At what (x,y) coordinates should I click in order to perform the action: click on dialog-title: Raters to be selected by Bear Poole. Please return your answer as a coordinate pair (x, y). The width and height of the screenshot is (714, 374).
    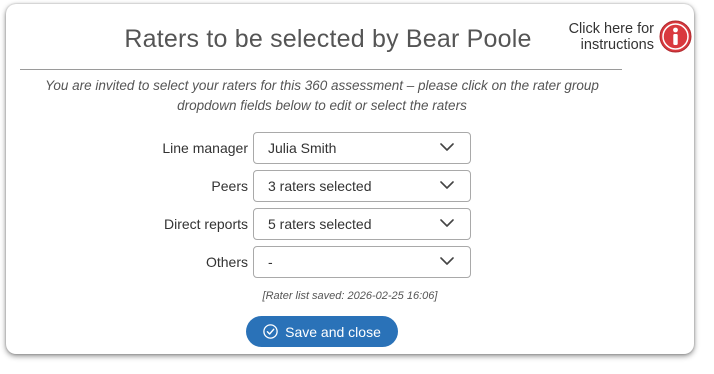
    Looking at the image, I should click on (328, 39).